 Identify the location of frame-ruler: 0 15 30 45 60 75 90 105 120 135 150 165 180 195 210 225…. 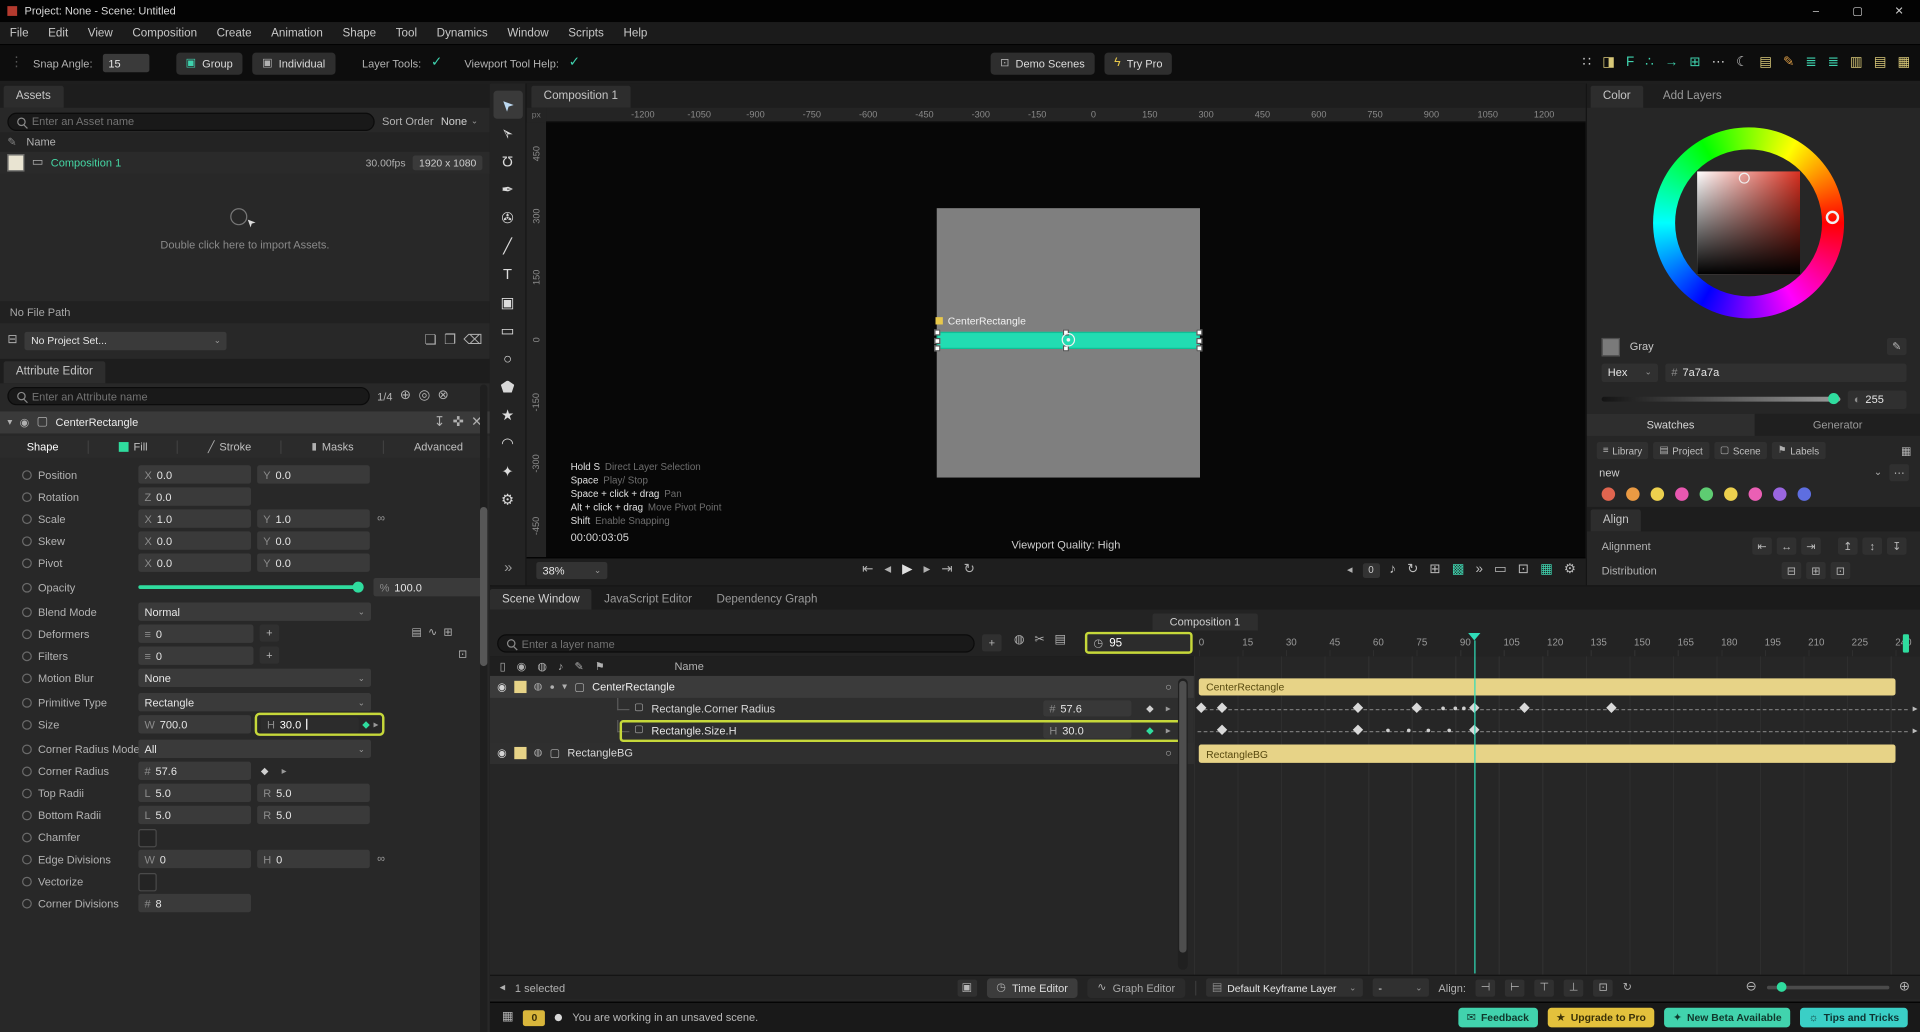
(1557, 642).